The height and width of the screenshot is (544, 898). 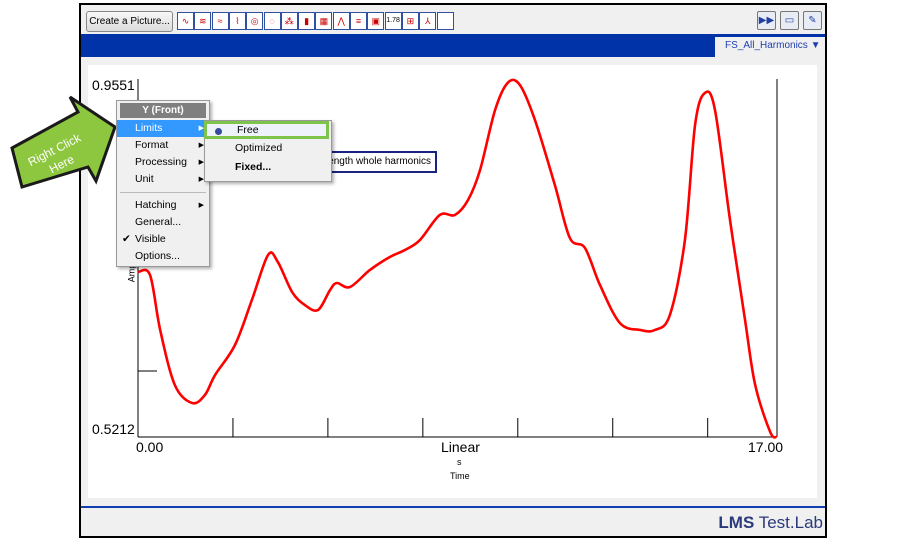 I want to click on menu-item-limits: Limits ▶, so click(x=163, y=128).